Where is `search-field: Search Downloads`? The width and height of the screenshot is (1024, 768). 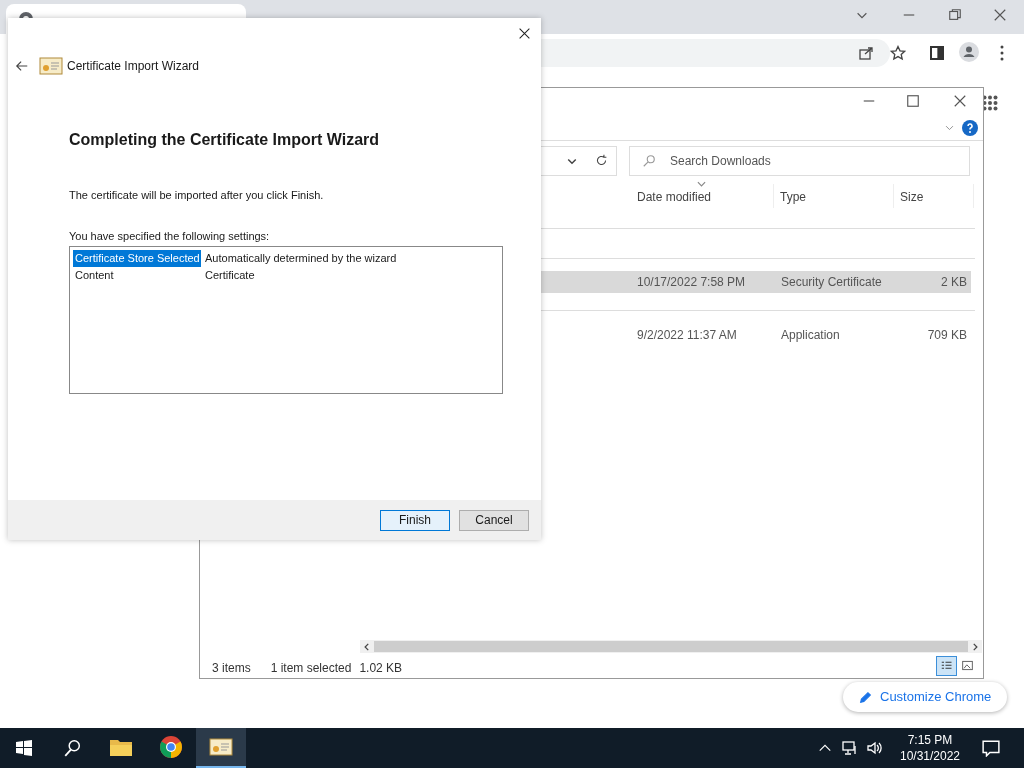
search-field: Search Downloads is located at coordinates (799, 161).